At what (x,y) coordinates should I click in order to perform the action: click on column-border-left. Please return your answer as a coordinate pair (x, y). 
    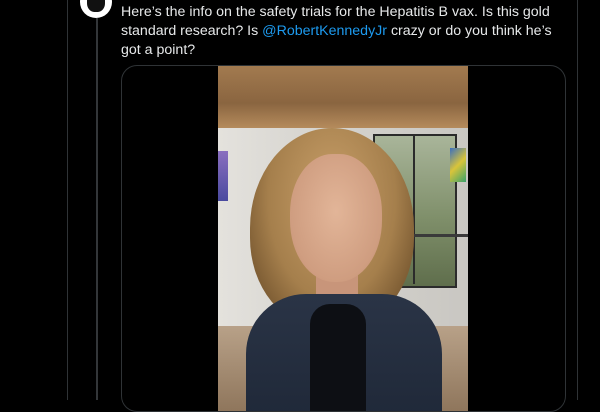
    Looking at the image, I should click on (67, 200).